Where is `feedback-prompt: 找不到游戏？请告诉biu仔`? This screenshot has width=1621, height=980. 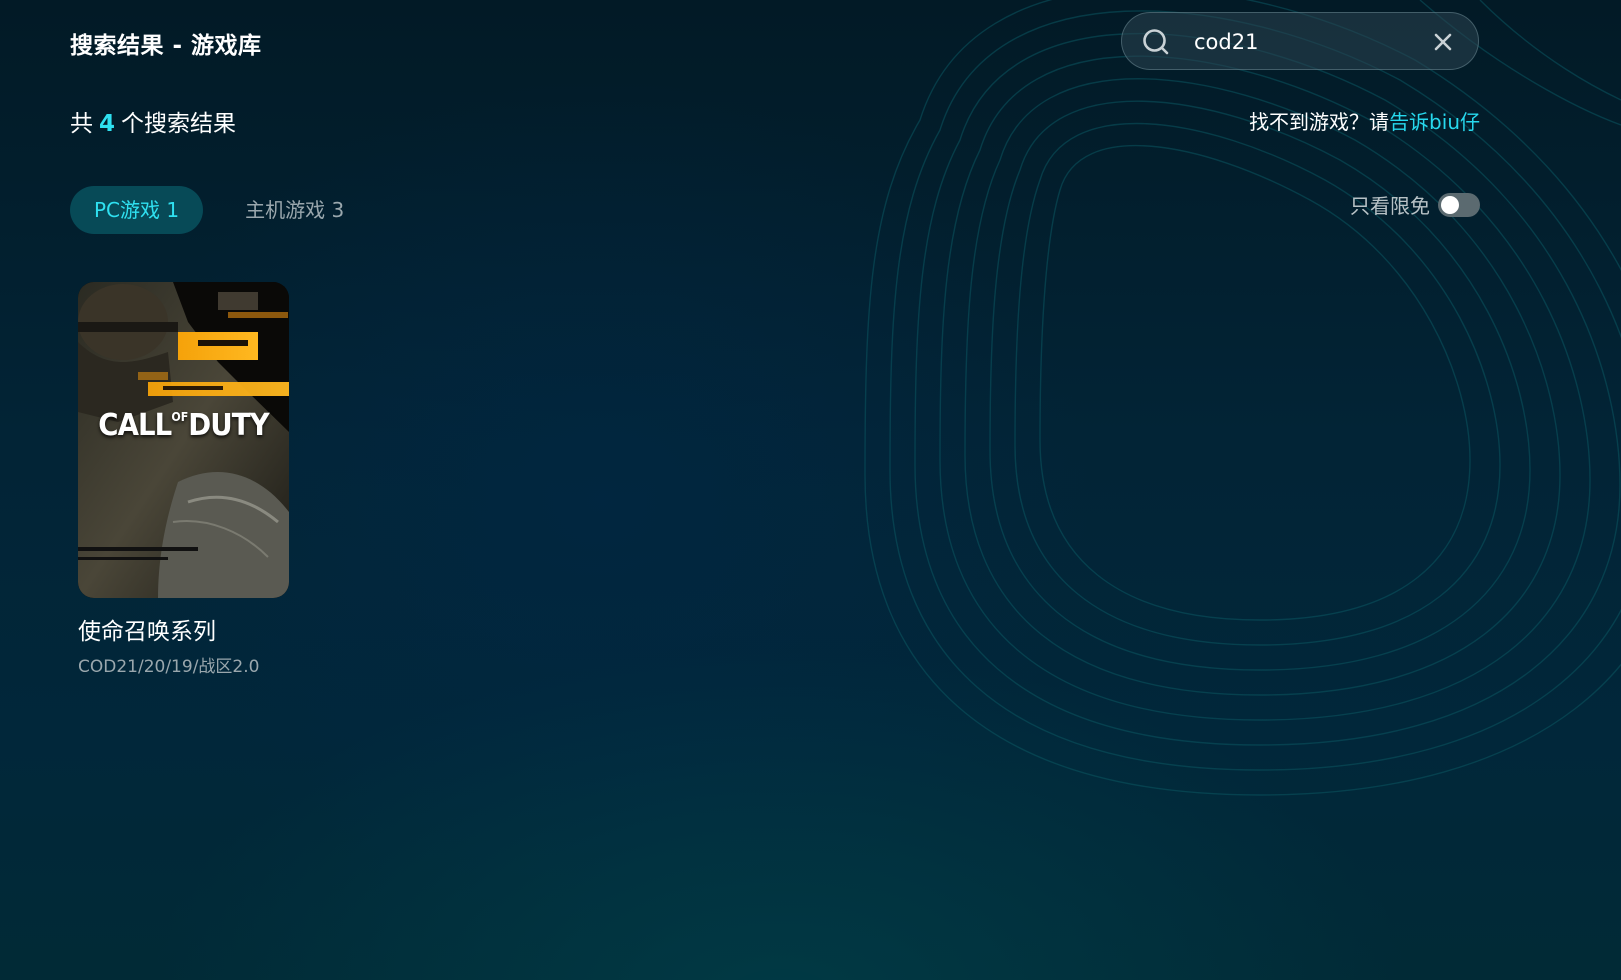
feedback-prompt: 找不到游戏？请告诉biu仔 is located at coordinates (1364, 120).